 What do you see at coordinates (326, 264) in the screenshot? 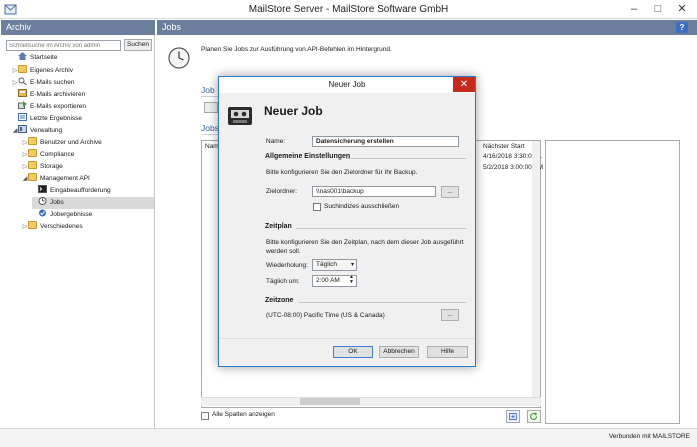
I see `repeat-value: Täglich` at bounding box center [326, 264].